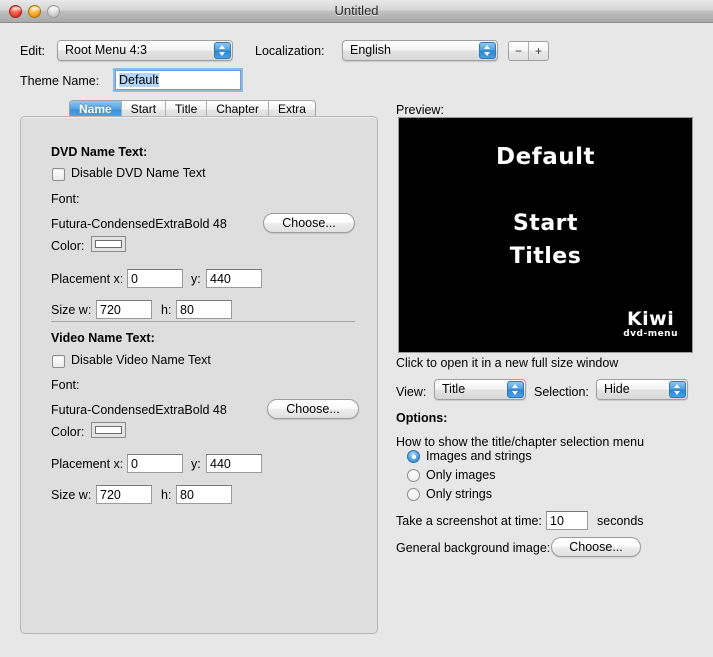 This screenshot has width=713, height=657. Describe the element at coordinates (58, 174) in the screenshot. I see `disable-dvd-name-text-checkbox` at that location.